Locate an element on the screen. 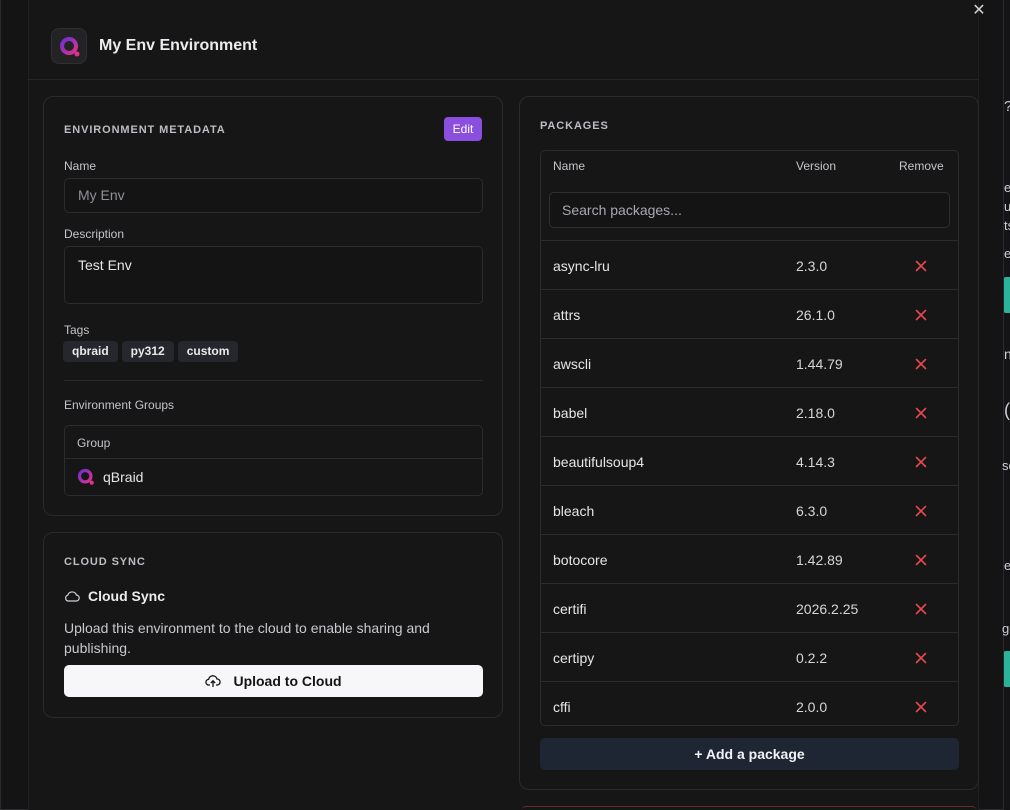 The height and width of the screenshot is (810, 1010). group-name: qBraid is located at coordinates (123, 477).